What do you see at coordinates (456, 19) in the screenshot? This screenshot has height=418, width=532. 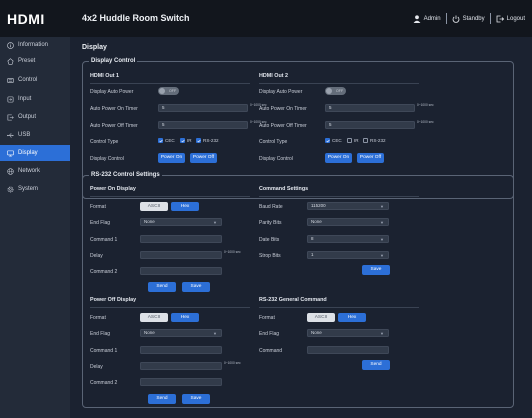 I see `power-icon` at bounding box center [456, 19].